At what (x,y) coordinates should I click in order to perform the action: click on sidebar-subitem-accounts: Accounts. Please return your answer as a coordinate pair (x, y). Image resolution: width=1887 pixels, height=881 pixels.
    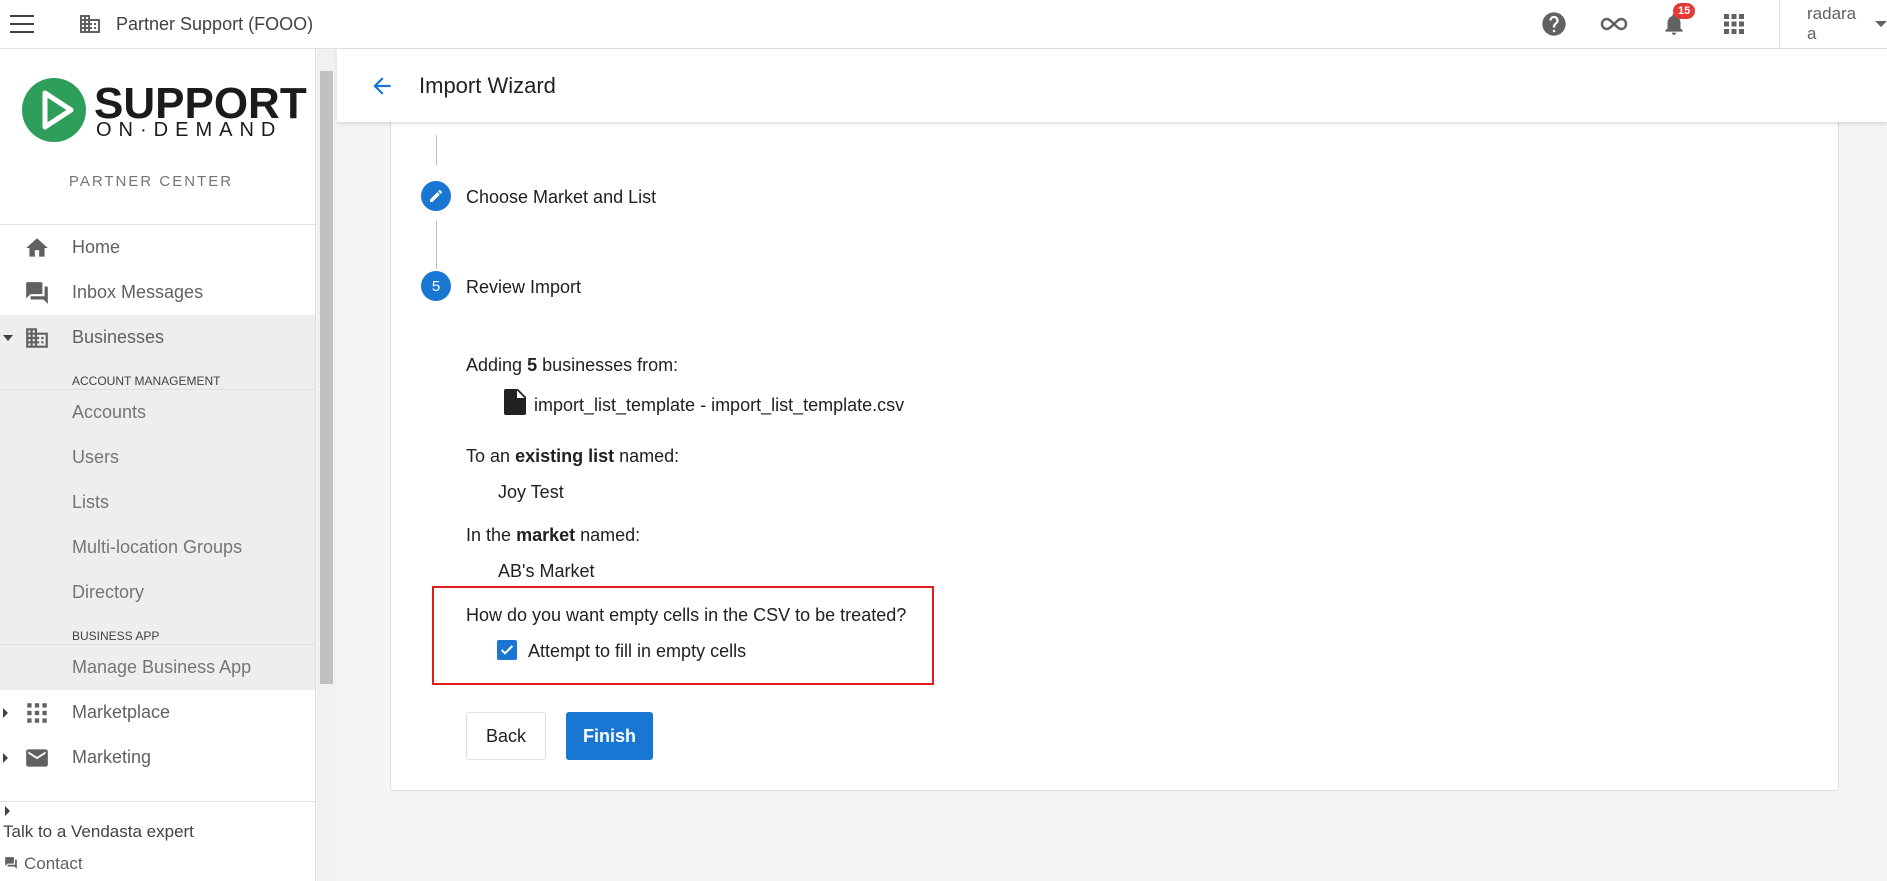
    Looking at the image, I should click on (157, 412).